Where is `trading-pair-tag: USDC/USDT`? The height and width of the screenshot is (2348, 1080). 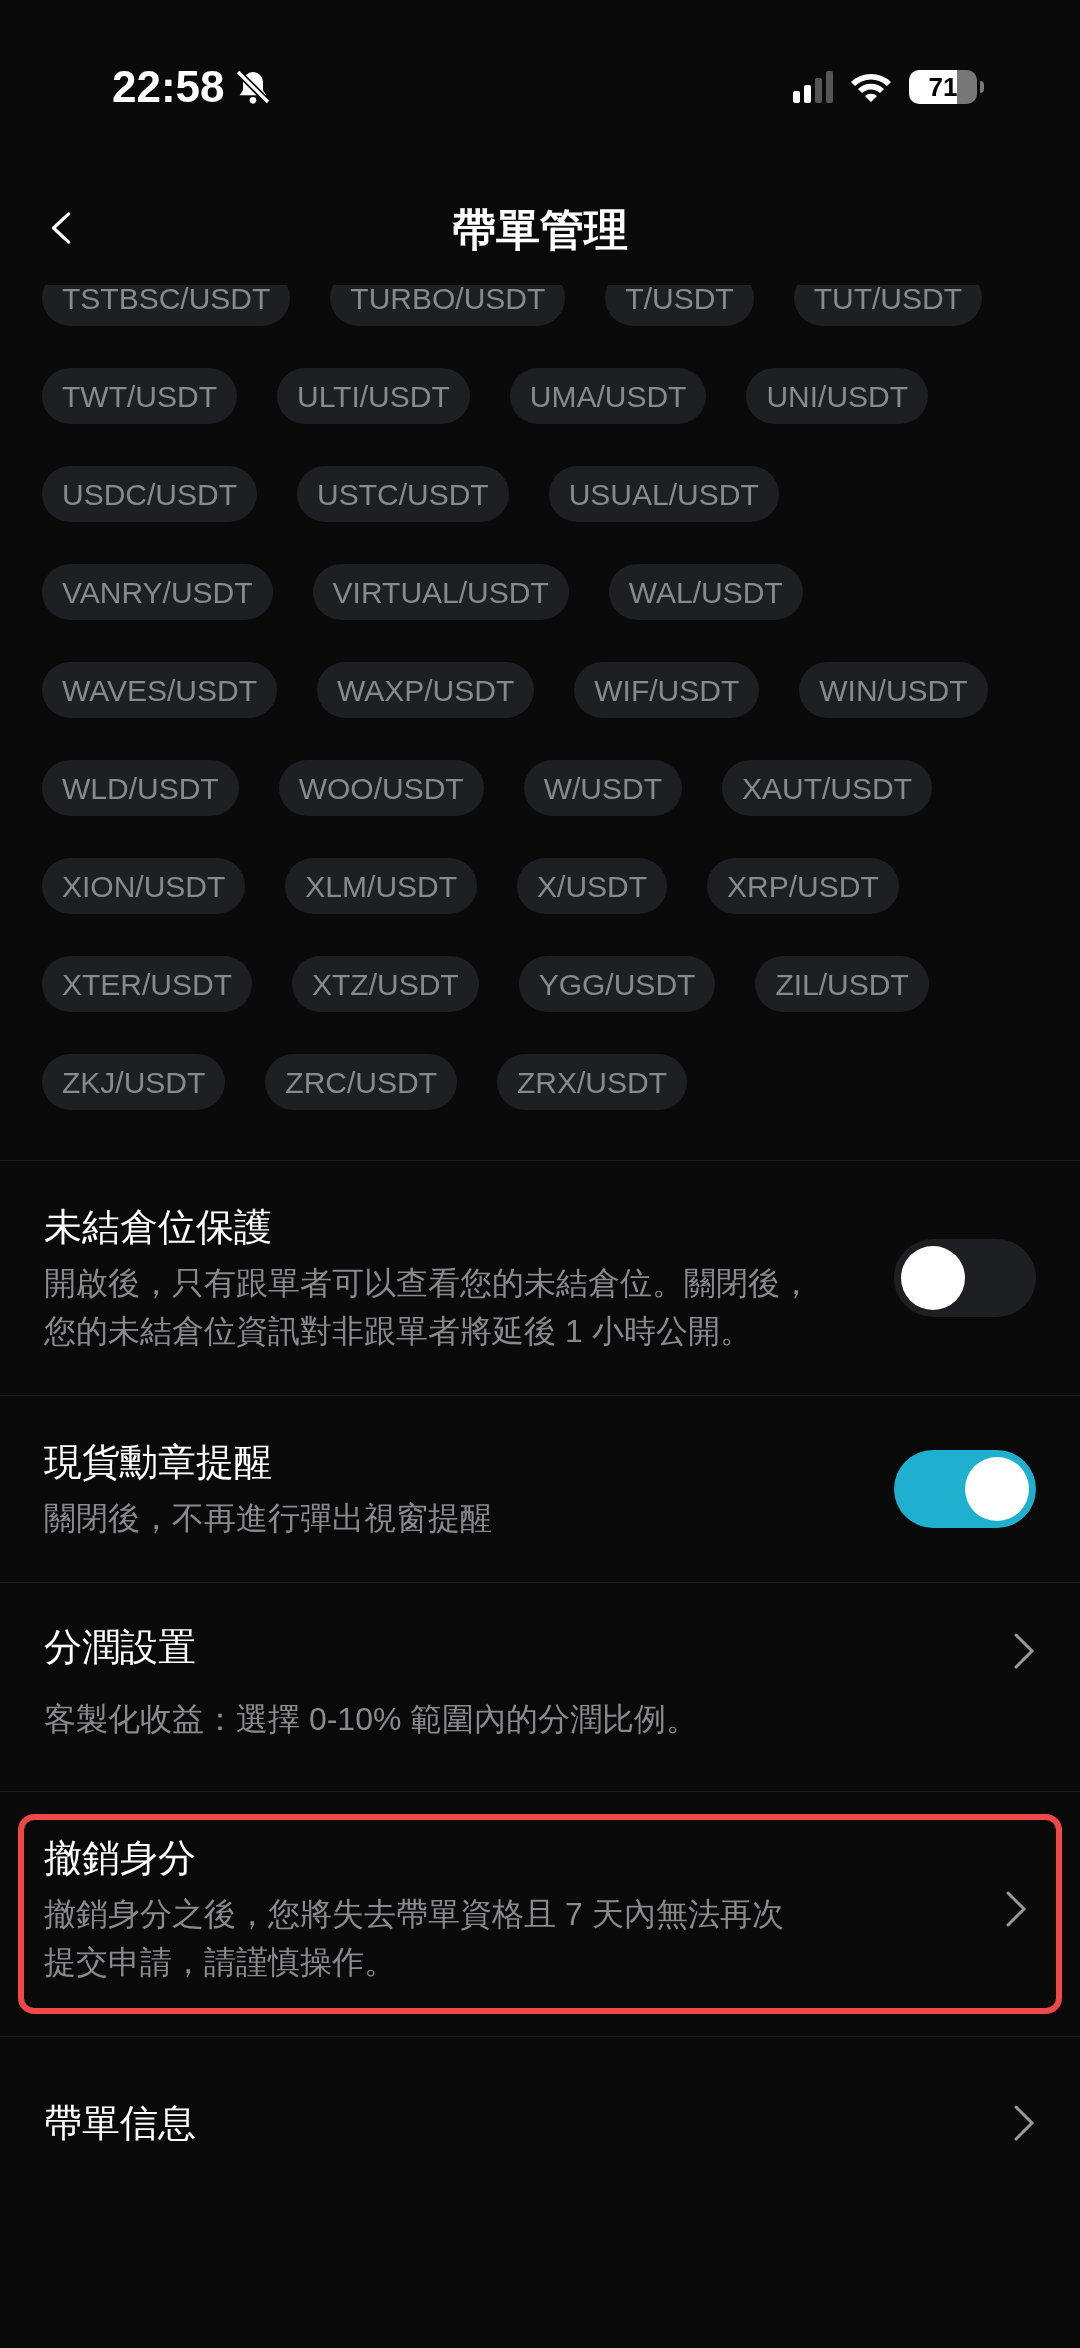 trading-pair-tag: USDC/USDT is located at coordinates (149, 494).